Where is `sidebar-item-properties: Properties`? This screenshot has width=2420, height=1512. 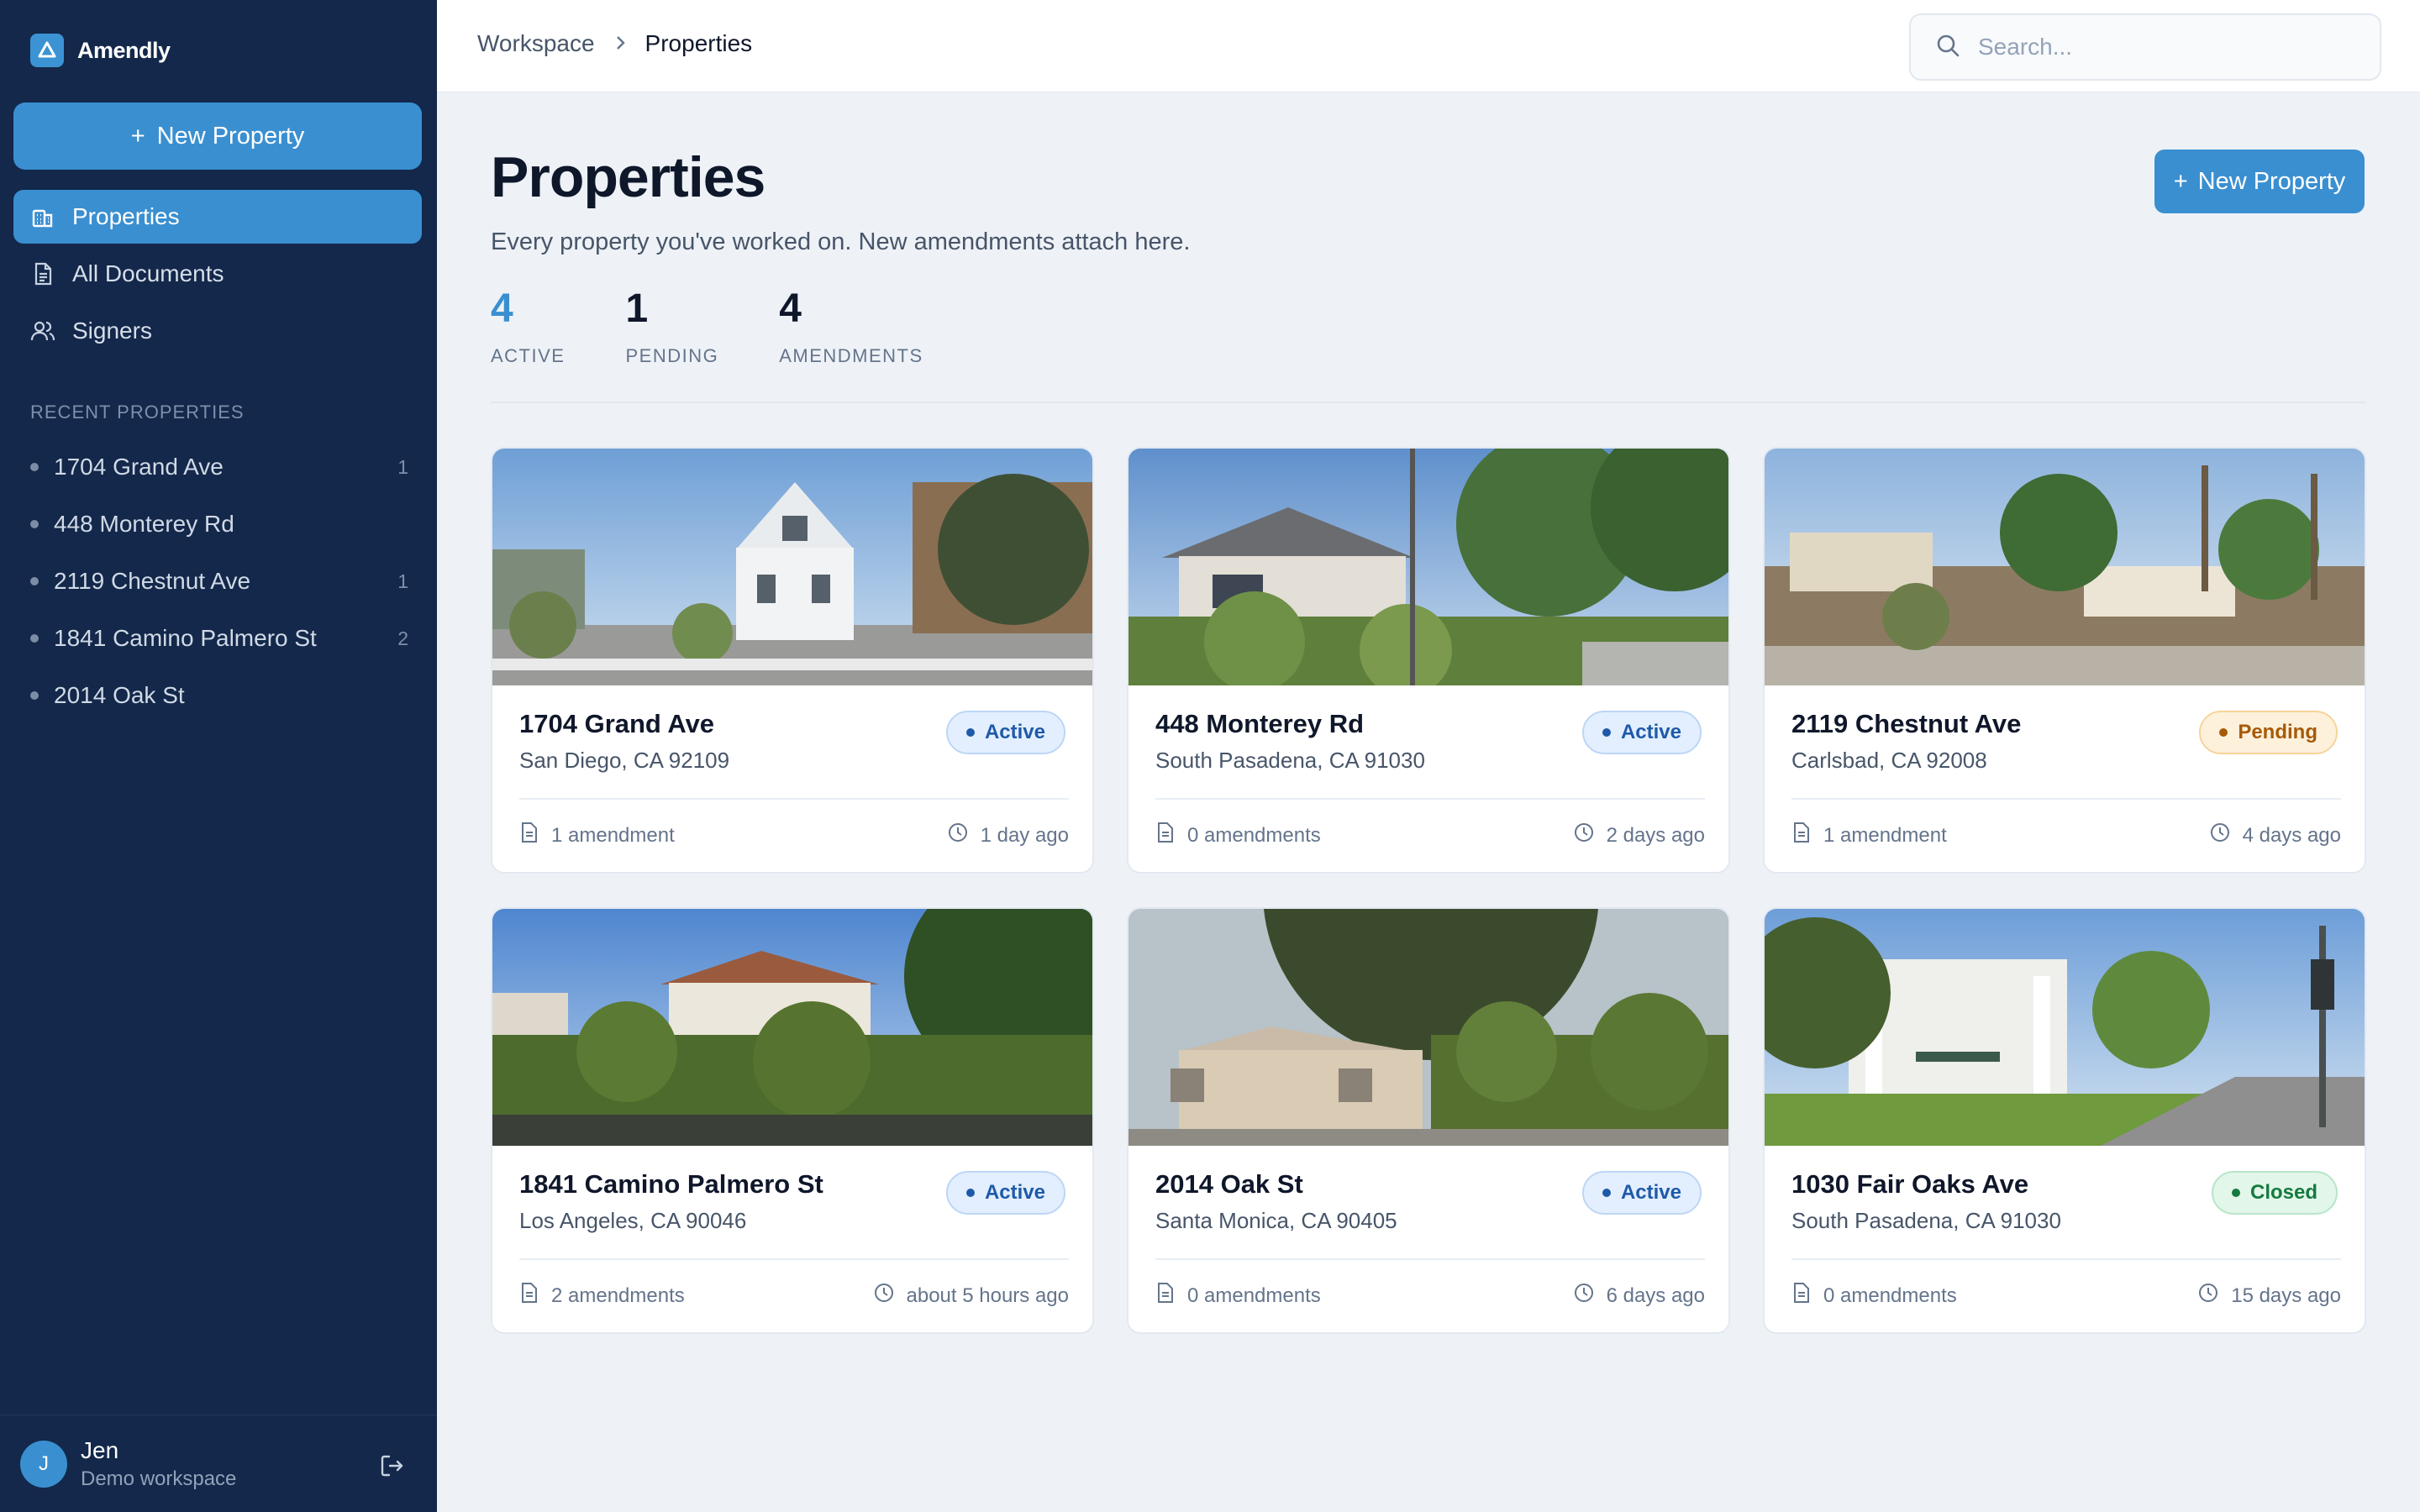
sidebar-item-properties: Properties is located at coordinates (218, 217).